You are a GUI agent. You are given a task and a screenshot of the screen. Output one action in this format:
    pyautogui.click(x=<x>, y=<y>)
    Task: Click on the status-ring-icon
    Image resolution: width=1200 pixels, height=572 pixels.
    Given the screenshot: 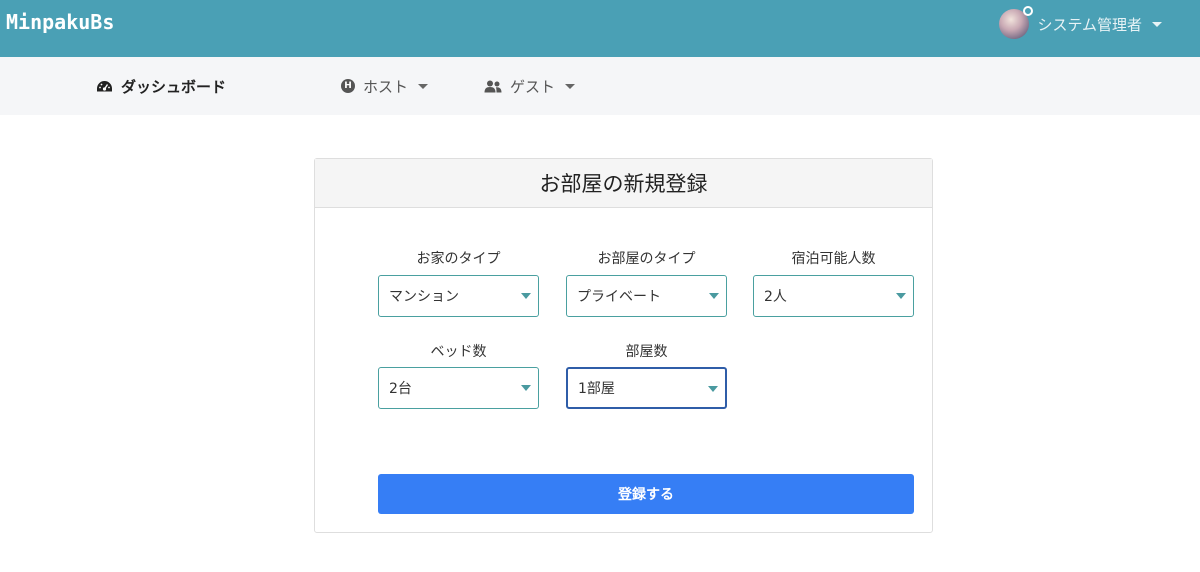 What is the action you would take?
    pyautogui.click(x=1028, y=11)
    